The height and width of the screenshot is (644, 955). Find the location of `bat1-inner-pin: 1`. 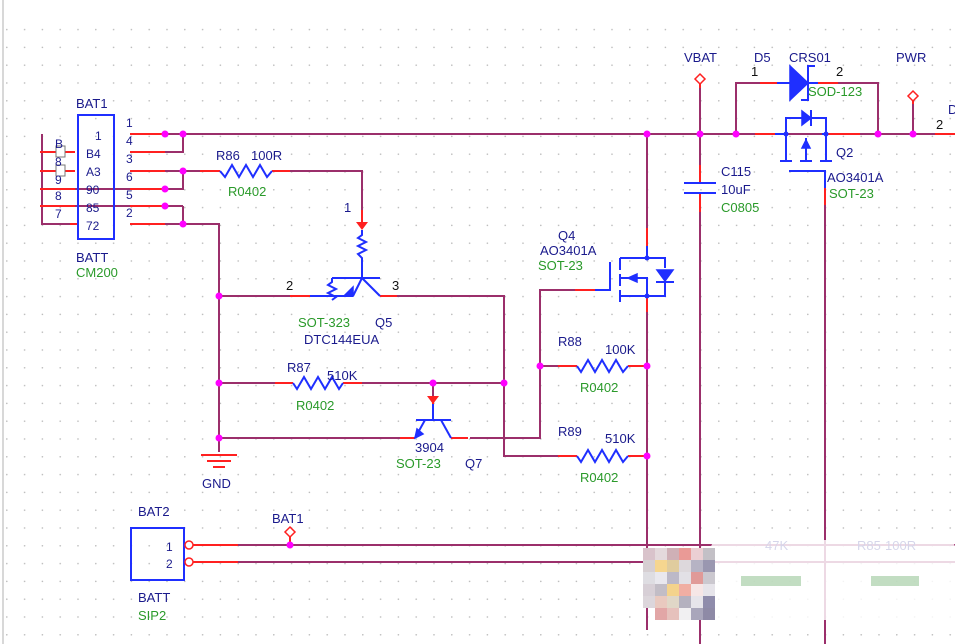

bat1-inner-pin: 1 is located at coordinates (98, 136).